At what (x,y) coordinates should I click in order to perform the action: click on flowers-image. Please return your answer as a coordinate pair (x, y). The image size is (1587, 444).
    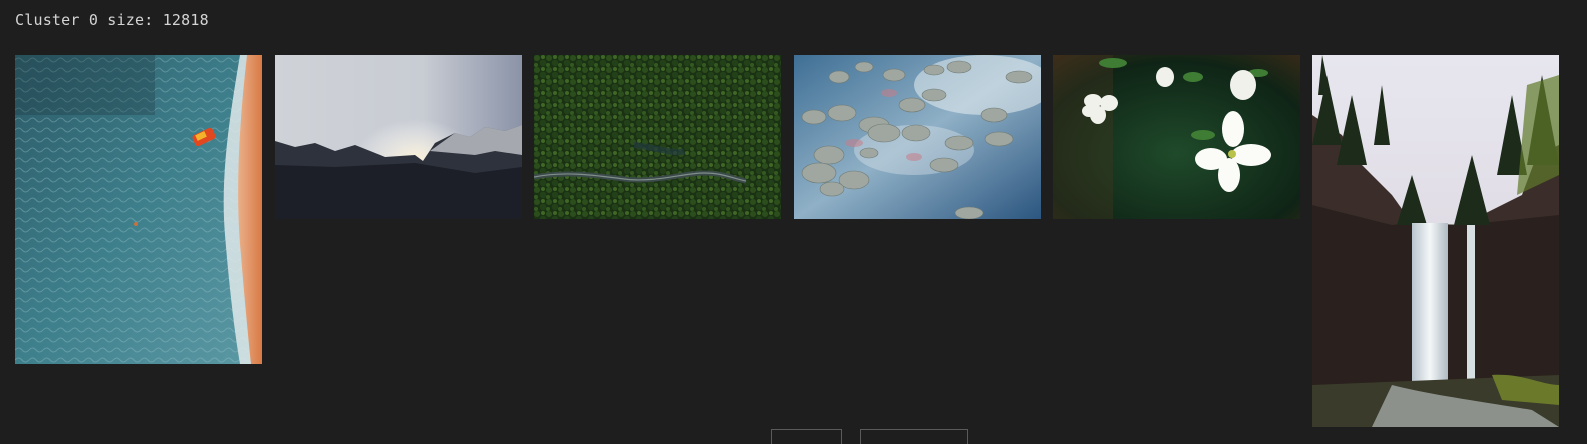
    Looking at the image, I should click on (1176, 137).